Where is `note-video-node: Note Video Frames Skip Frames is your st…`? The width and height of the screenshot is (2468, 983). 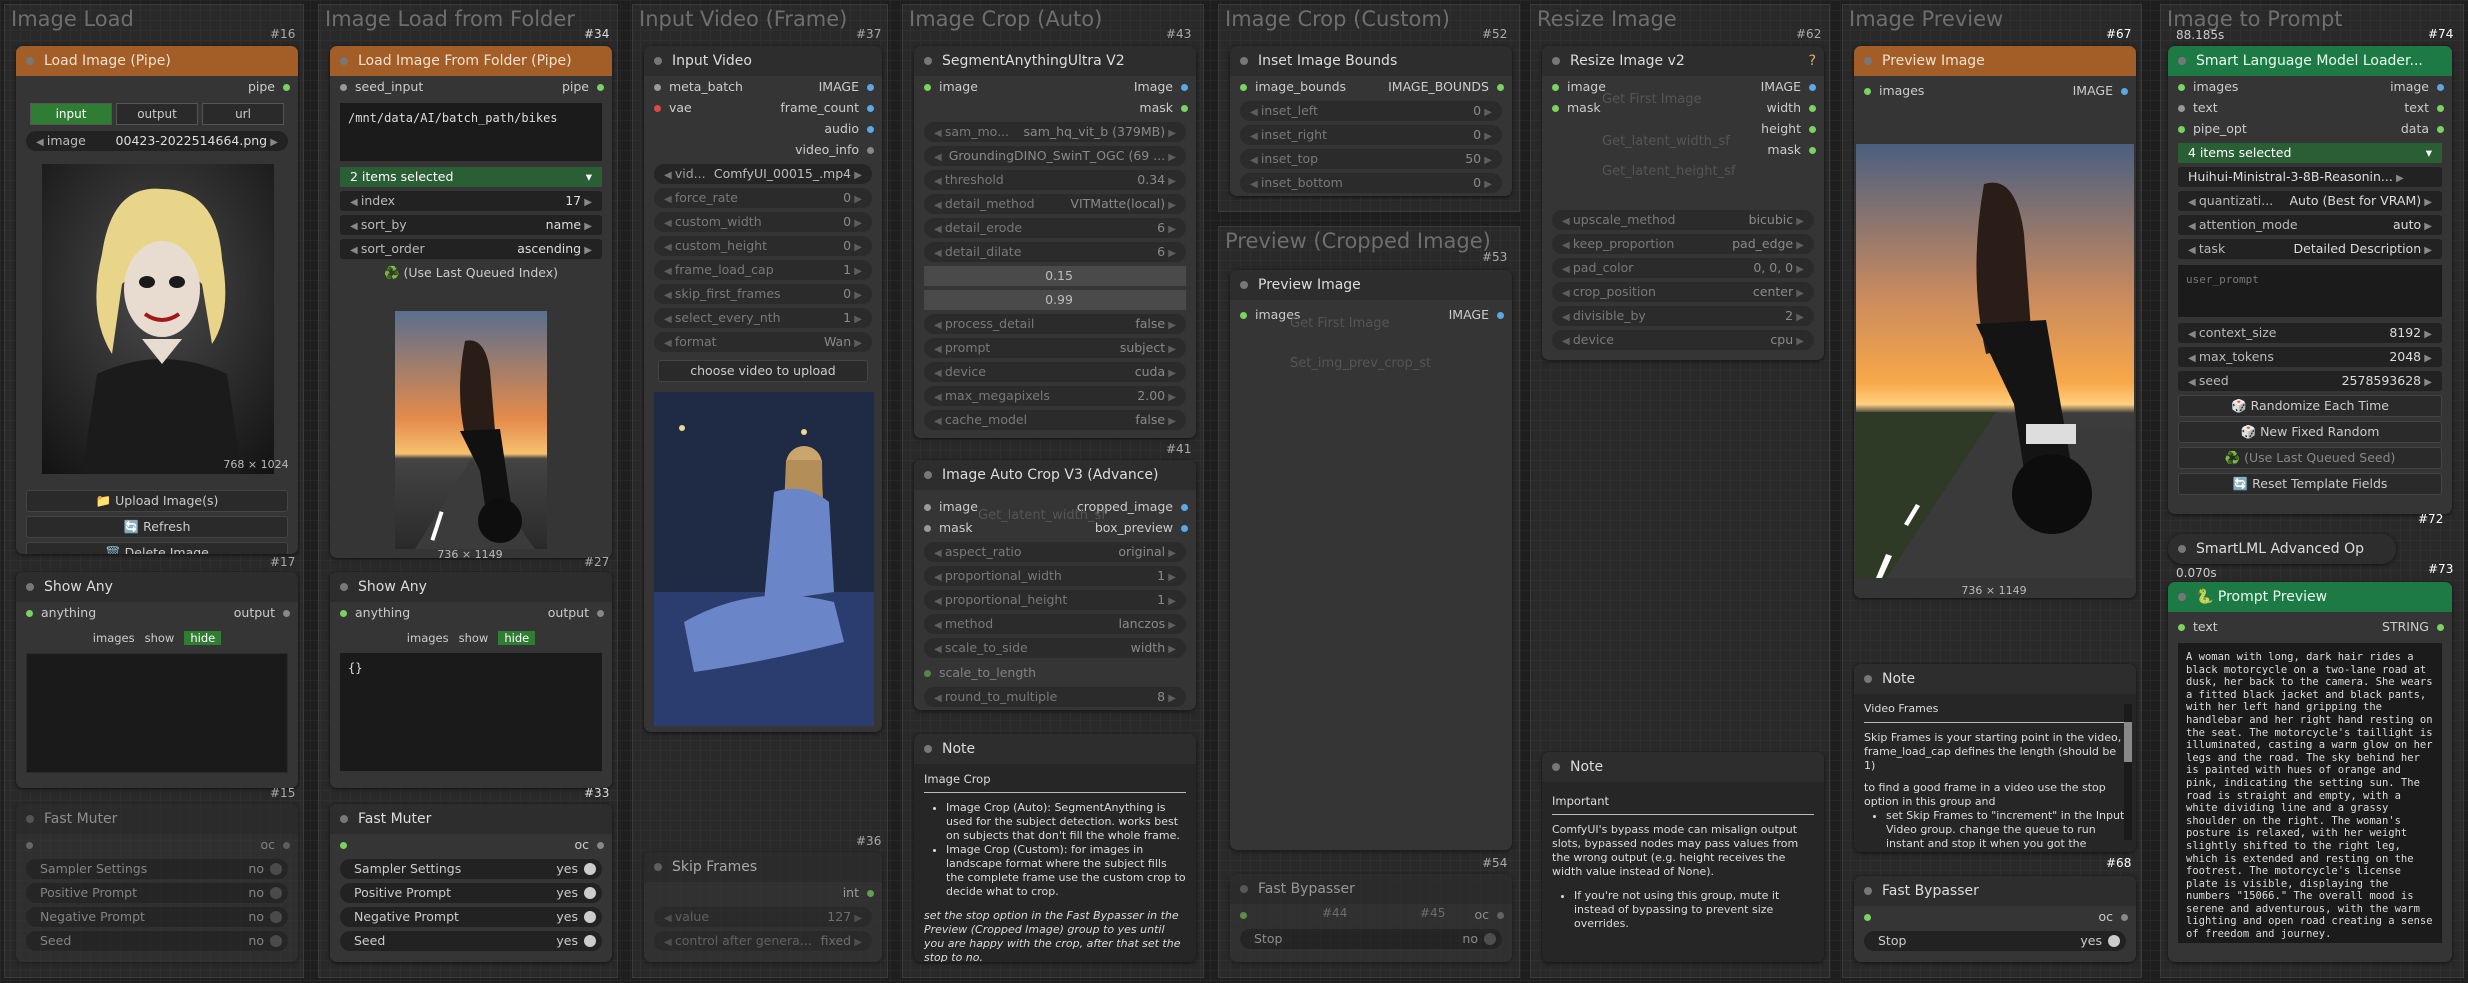 note-video-node: Note Video Frames Skip Frames is your st… is located at coordinates (1995, 758).